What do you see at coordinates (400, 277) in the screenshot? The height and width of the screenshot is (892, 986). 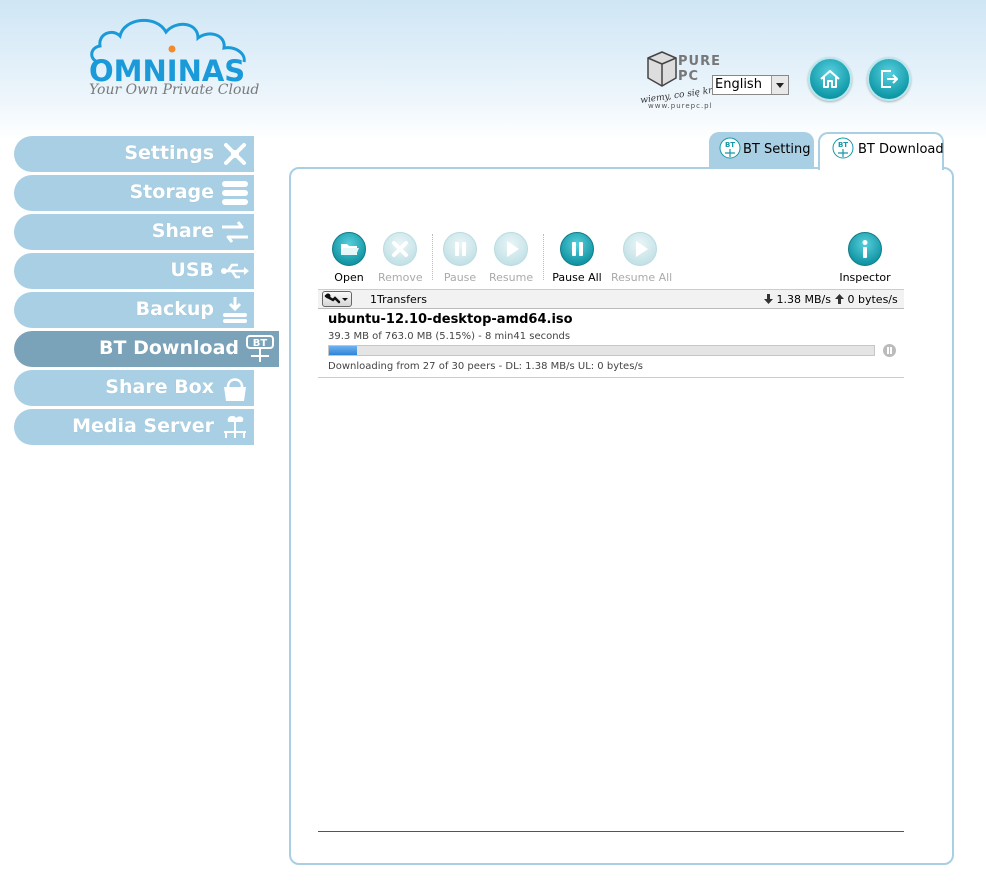 I see `remove-label: Remove` at bounding box center [400, 277].